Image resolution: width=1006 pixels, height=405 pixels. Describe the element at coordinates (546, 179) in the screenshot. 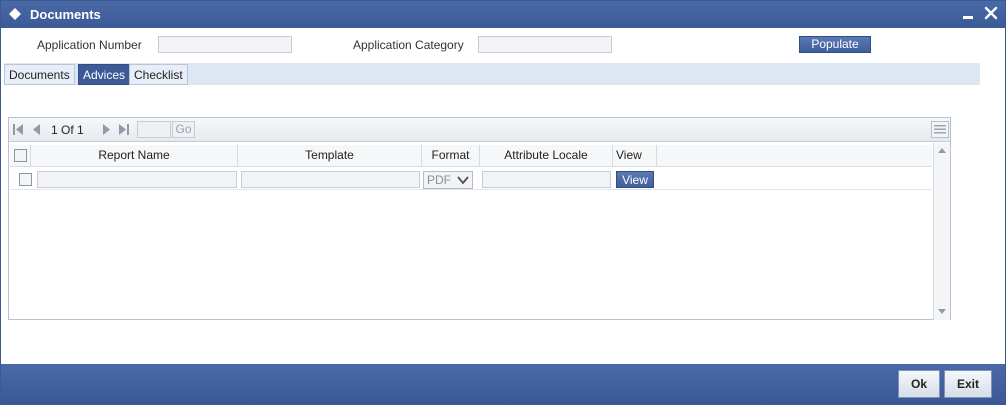

I see `attribute-locale-input` at that location.